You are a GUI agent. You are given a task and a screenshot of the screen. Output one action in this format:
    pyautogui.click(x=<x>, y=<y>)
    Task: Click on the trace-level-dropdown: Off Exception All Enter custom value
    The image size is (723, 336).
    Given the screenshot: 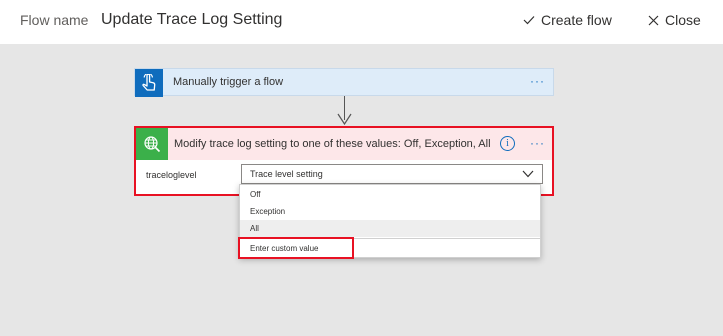 What is the action you would take?
    pyautogui.click(x=390, y=221)
    